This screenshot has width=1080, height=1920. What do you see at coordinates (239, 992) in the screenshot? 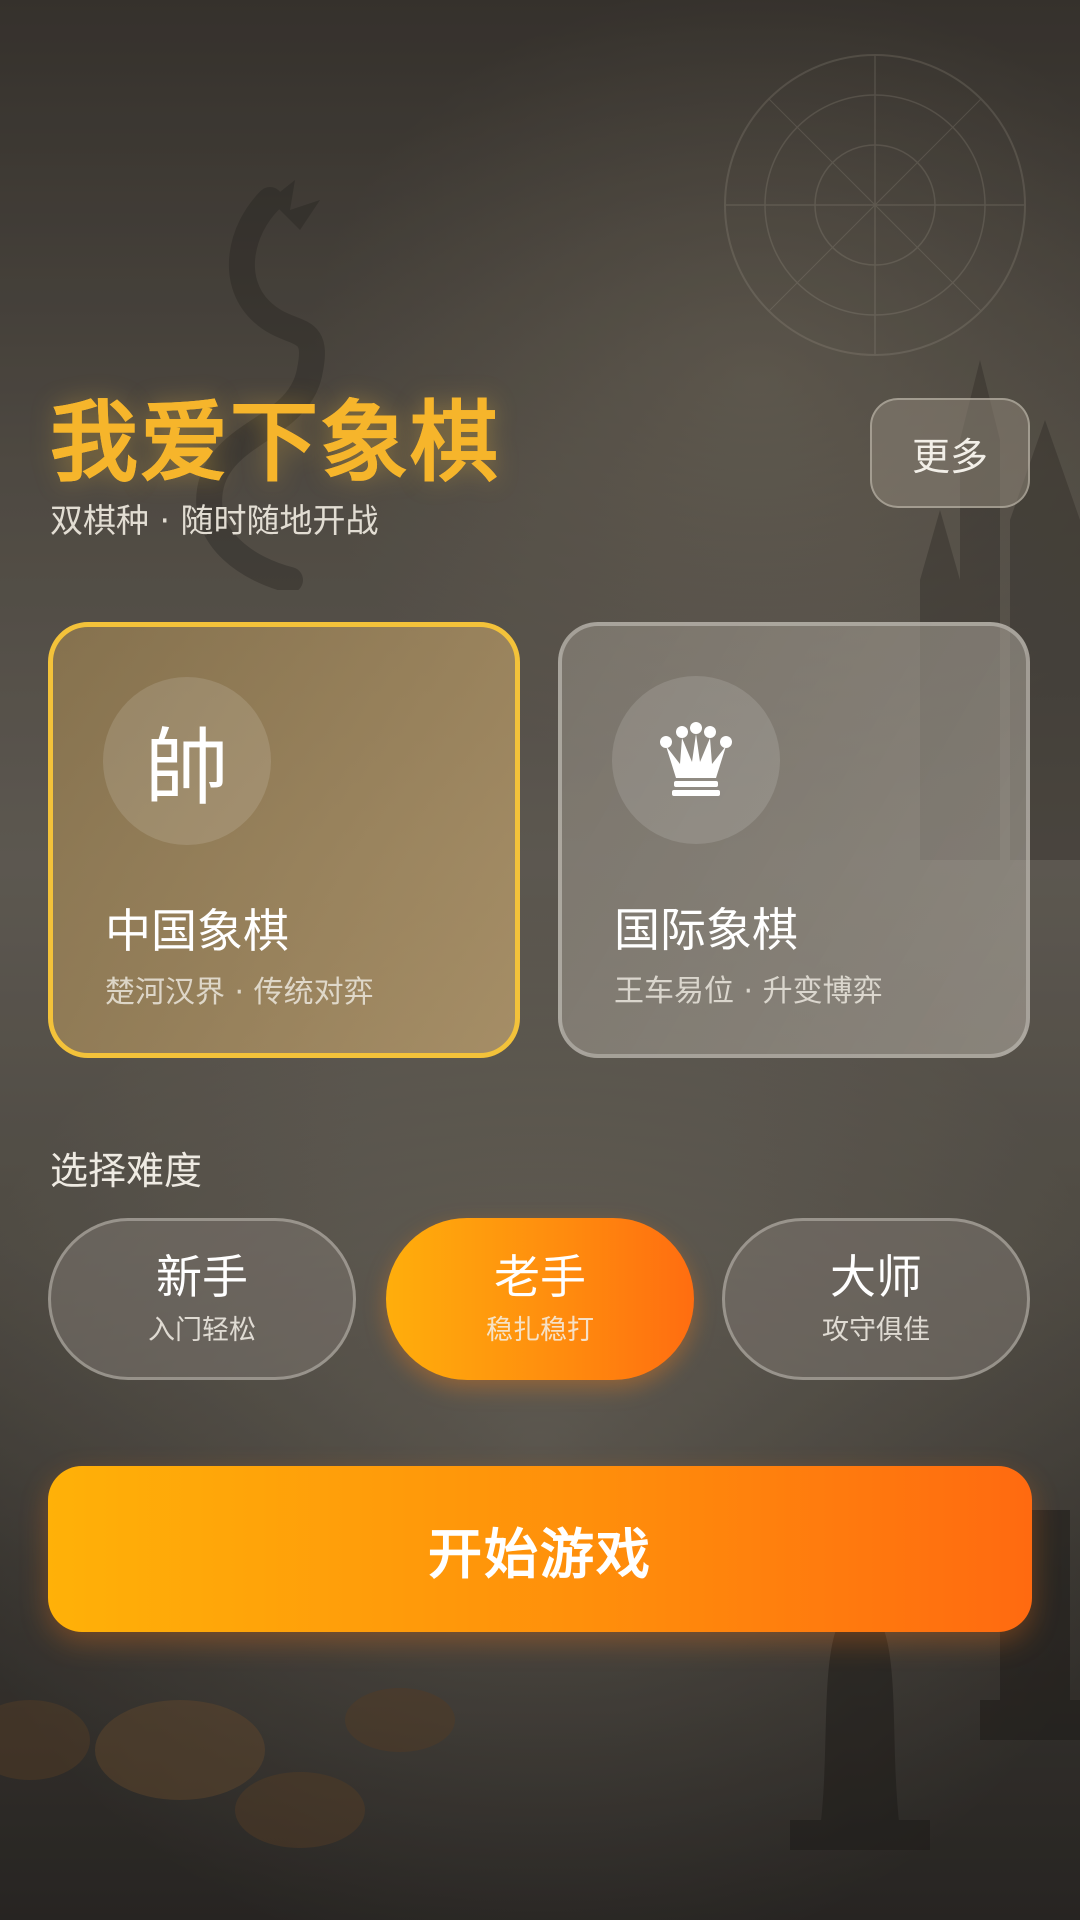
I see `mode-desc: 楚河汉界 · 传统对弈` at bounding box center [239, 992].